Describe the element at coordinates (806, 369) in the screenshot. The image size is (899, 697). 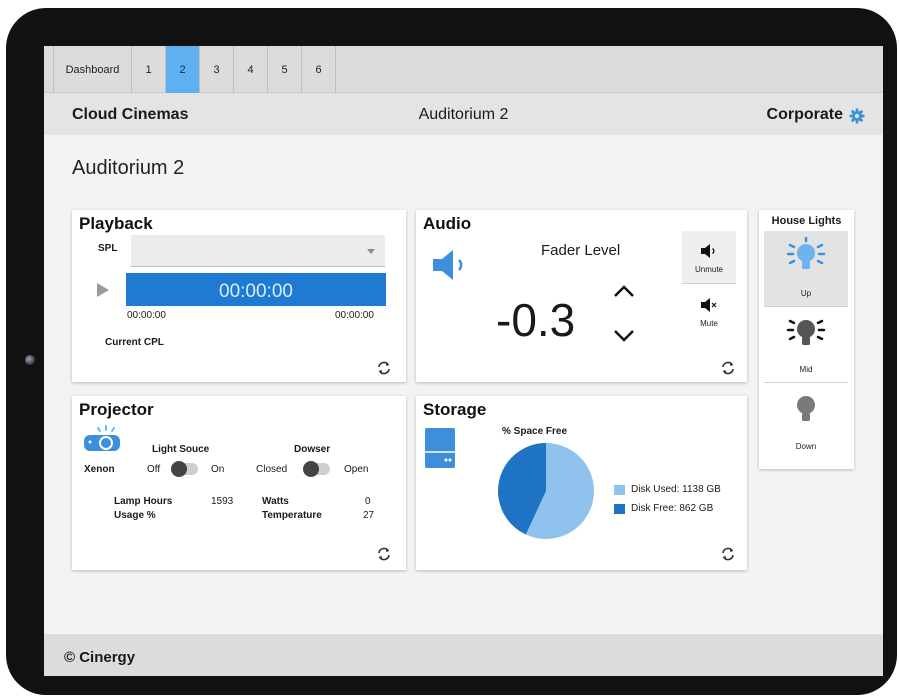
I see `lights-mid-label: Mid` at that location.